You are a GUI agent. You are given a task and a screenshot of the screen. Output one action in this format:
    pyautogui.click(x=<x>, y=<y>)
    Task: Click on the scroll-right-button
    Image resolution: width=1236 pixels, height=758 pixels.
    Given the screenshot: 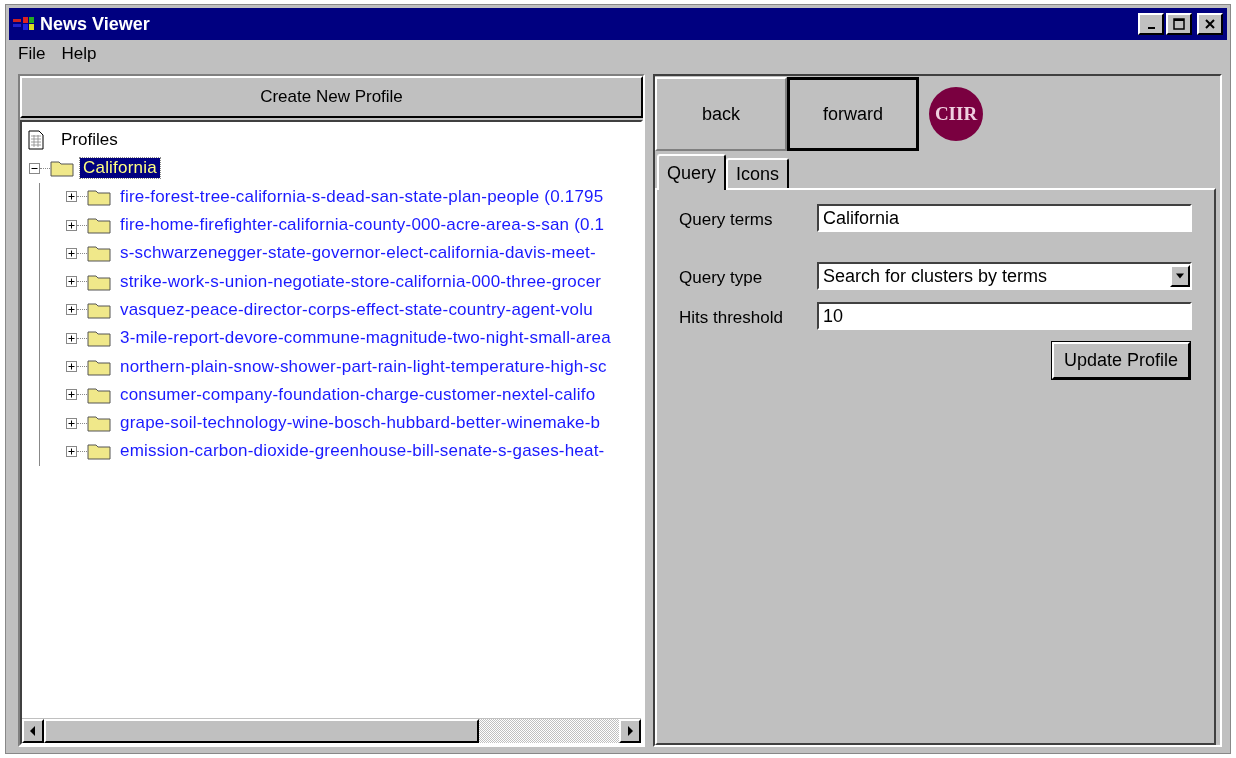 What is the action you would take?
    pyautogui.click(x=630, y=731)
    